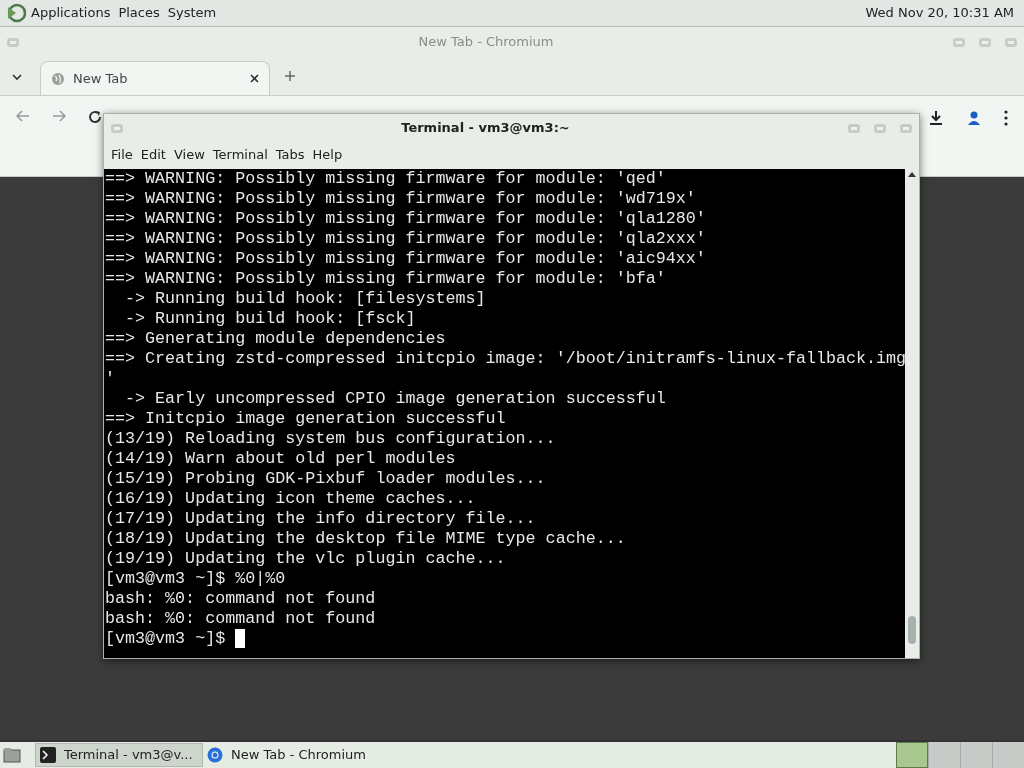 This screenshot has height=768, width=1024. I want to click on terminal-line: ==> WARNING: Possibly missing firmware for module: 'qed', so click(385, 179).